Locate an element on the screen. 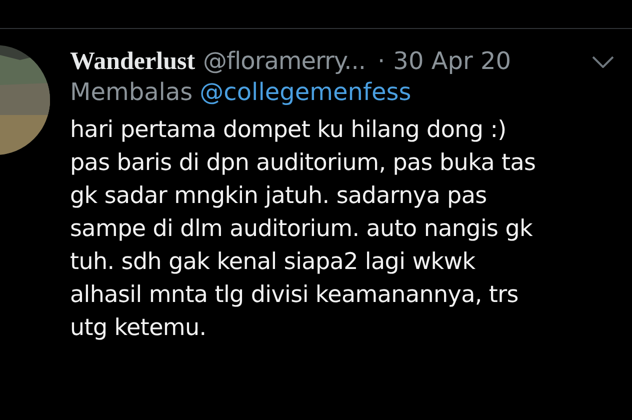  tweet-text-line: pas baris di dpn auditorium, pas buka tas is located at coordinates (303, 163).